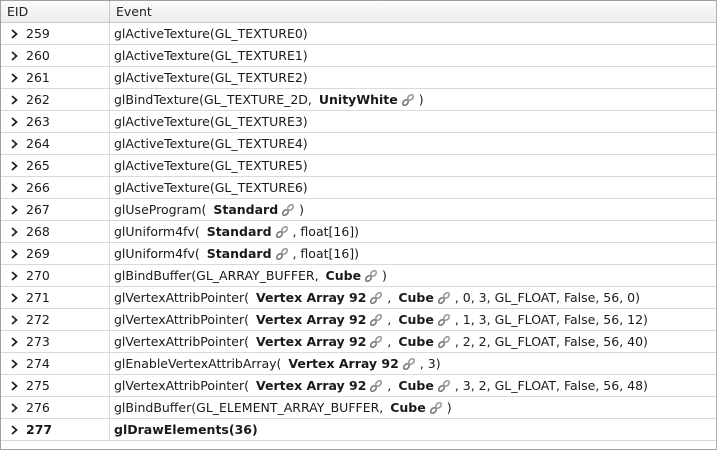 Image resolution: width=717 pixels, height=450 pixels. I want to click on event-text: , 3), so click(428, 363).